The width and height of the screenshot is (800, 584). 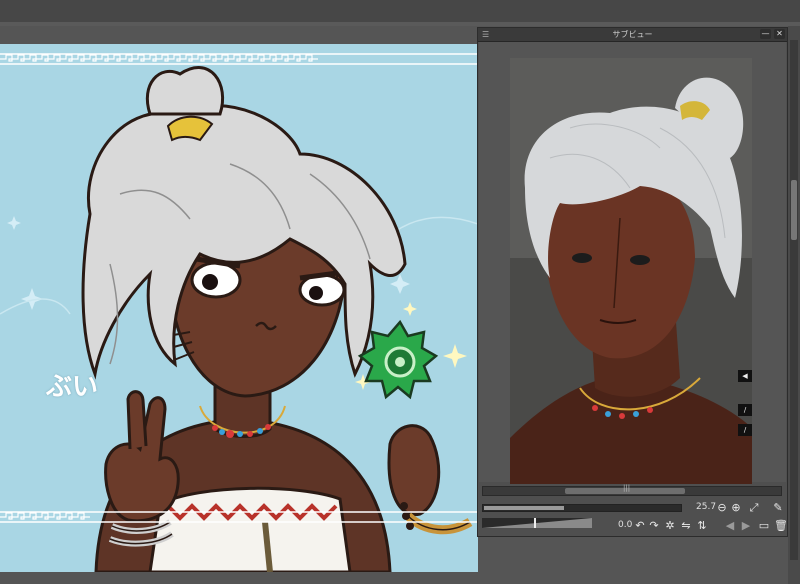 What do you see at coordinates (632, 490) in the screenshot?
I see `subview-horizontal-scrollbar: |||` at bounding box center [632, 490].